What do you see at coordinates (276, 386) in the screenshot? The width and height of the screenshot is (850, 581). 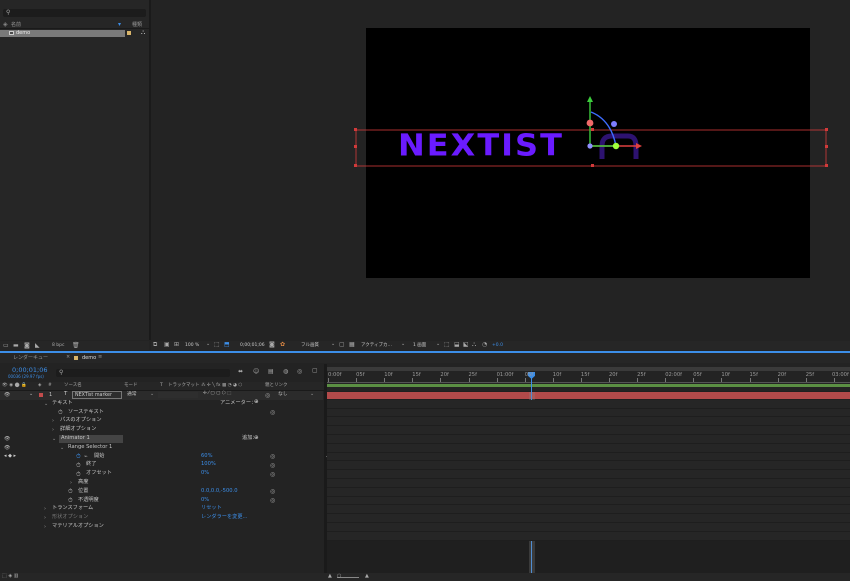 I see `col-parent: 親とリンク` at bounding box center [276, 386].